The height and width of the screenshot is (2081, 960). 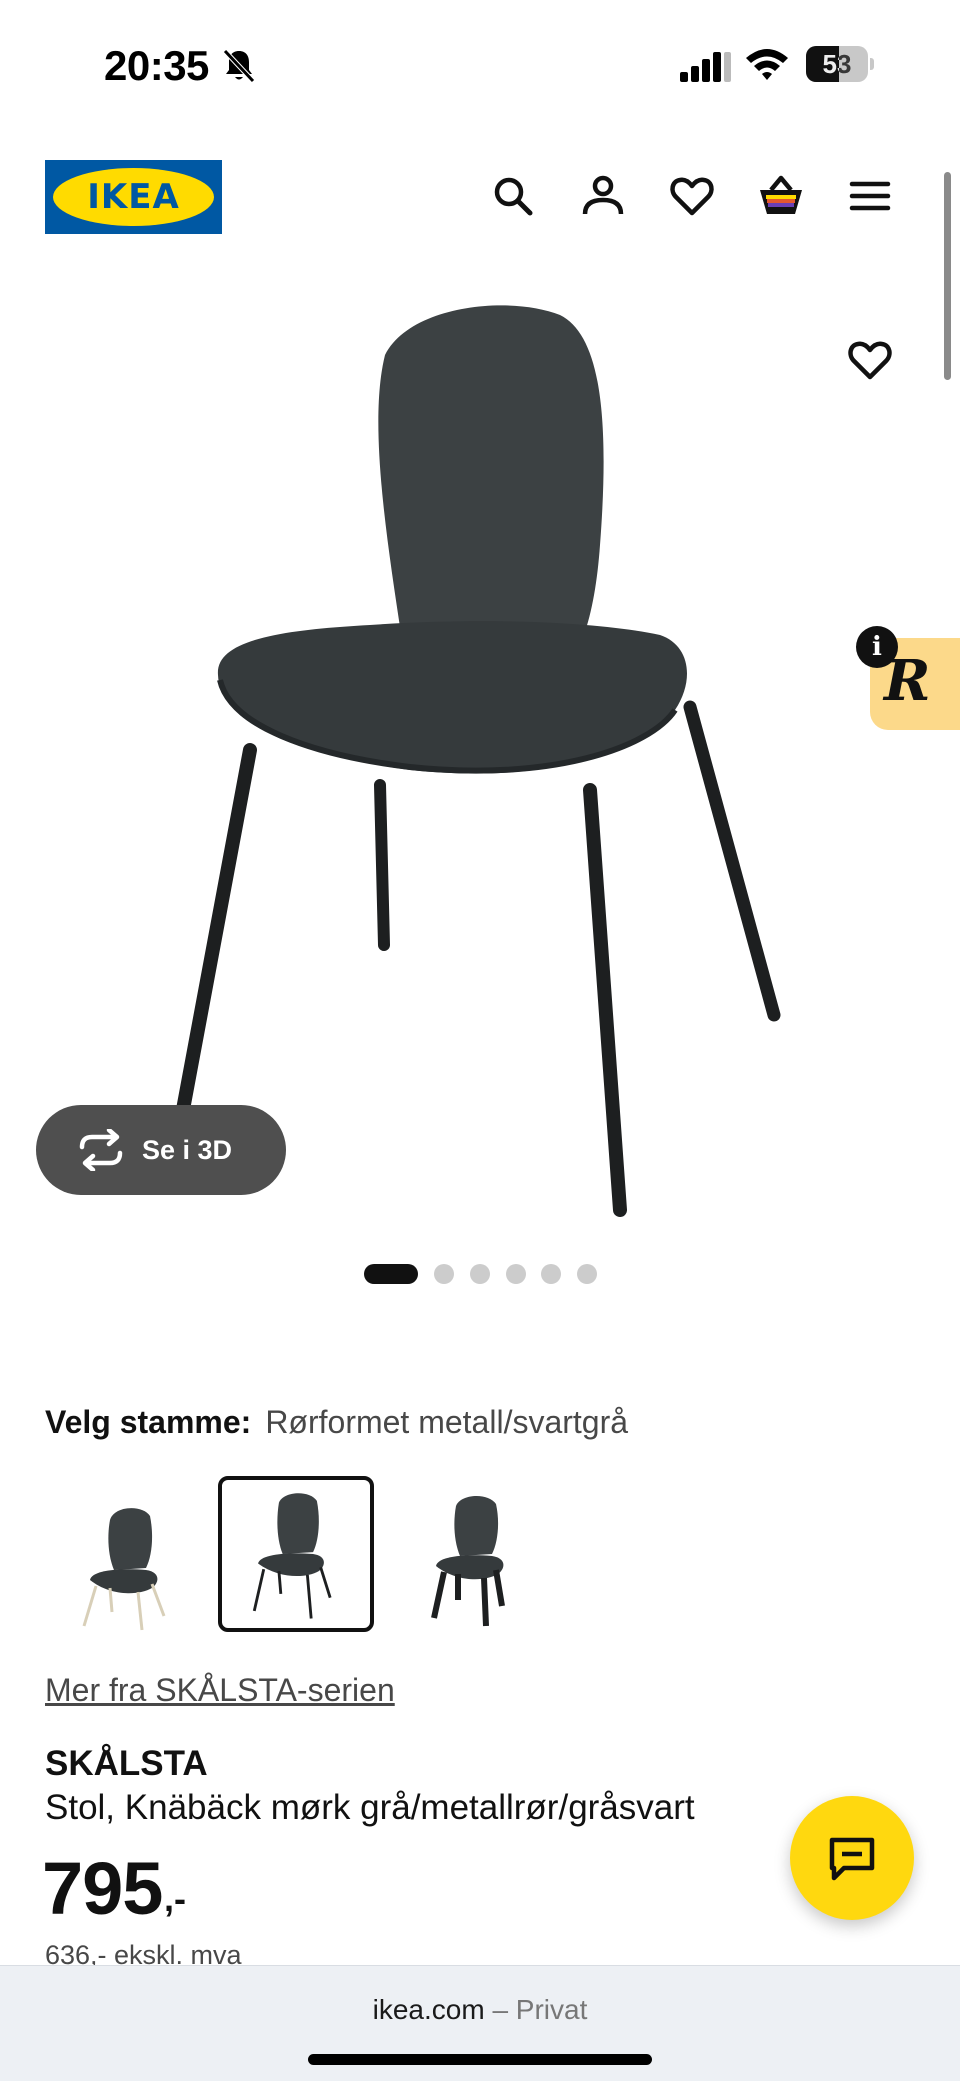 What do you see at coordinates (428, 2009) in the screenshot?
I see `url-domain: ikea.com` at bounding box center [428, 2009].